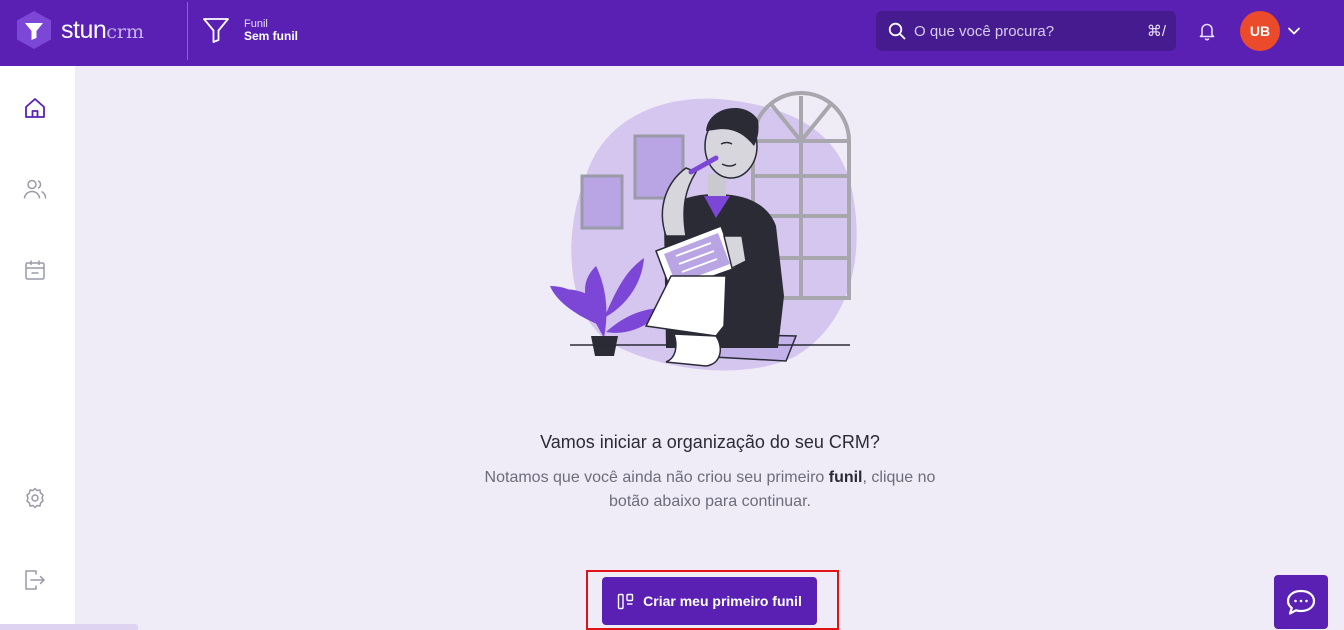  What do you see at coordinates (1260, 31) in the screenshot?
I see `avatar: UB` at bounding box center [1260, 31].